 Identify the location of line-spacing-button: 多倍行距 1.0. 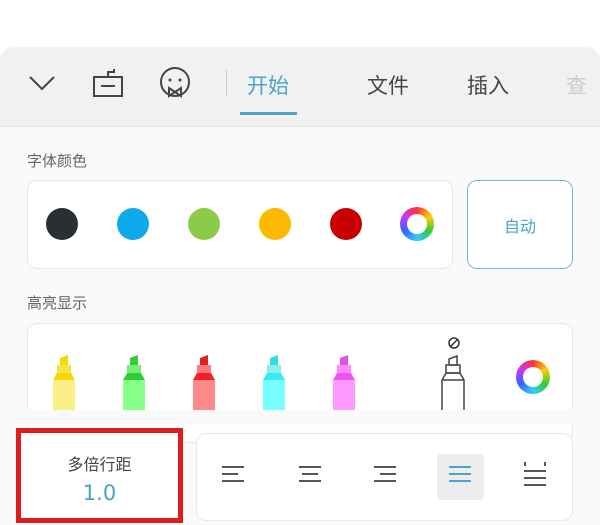
(99, 475).